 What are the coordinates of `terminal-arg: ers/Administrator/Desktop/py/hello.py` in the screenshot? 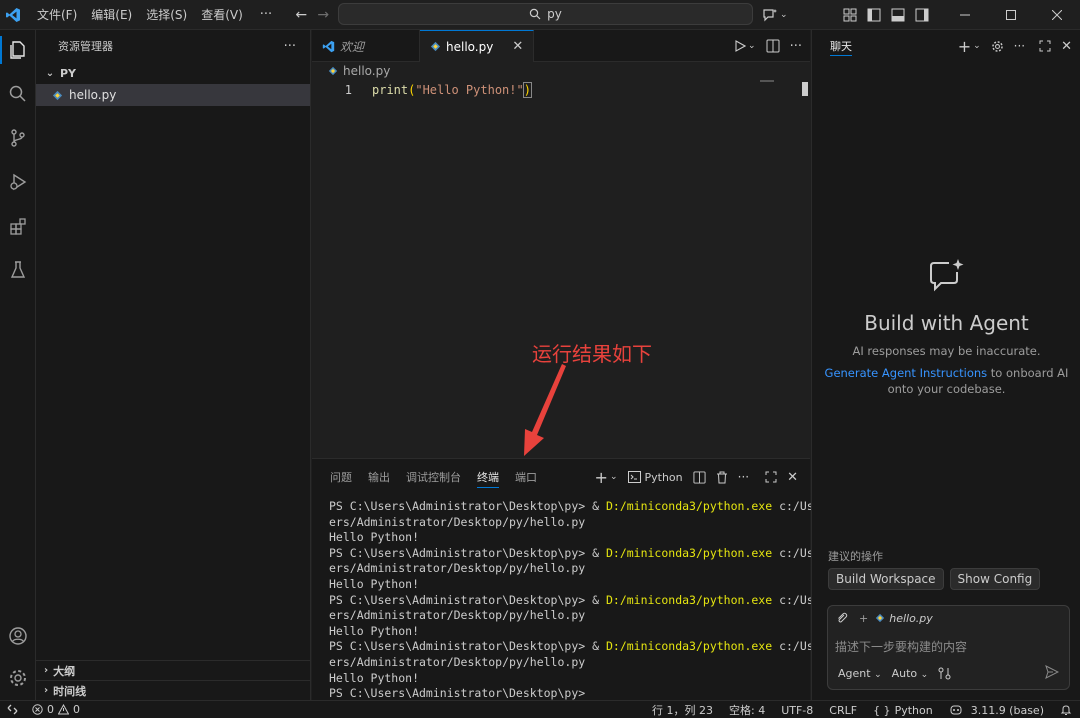 It's located at (457, 615).